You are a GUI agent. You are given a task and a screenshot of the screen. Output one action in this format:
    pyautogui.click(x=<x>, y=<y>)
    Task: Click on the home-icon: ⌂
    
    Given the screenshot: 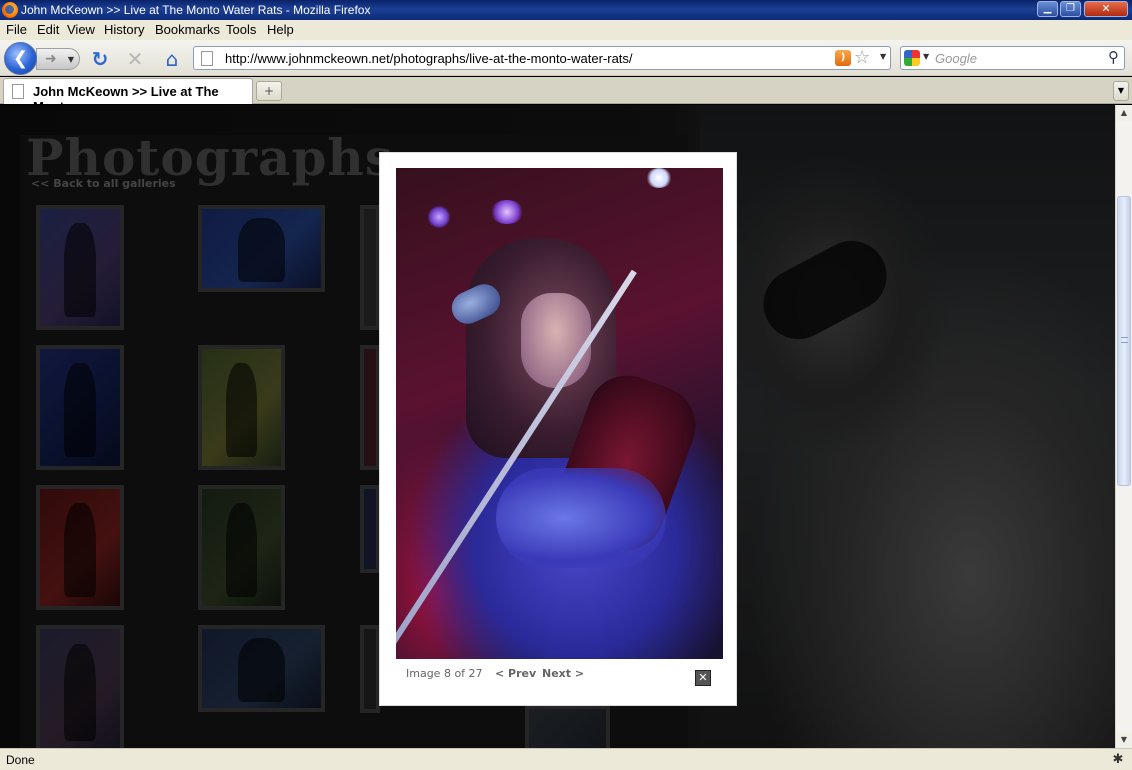 What is the action you would take?
    pyautogui.click(x=172, y=59)
    